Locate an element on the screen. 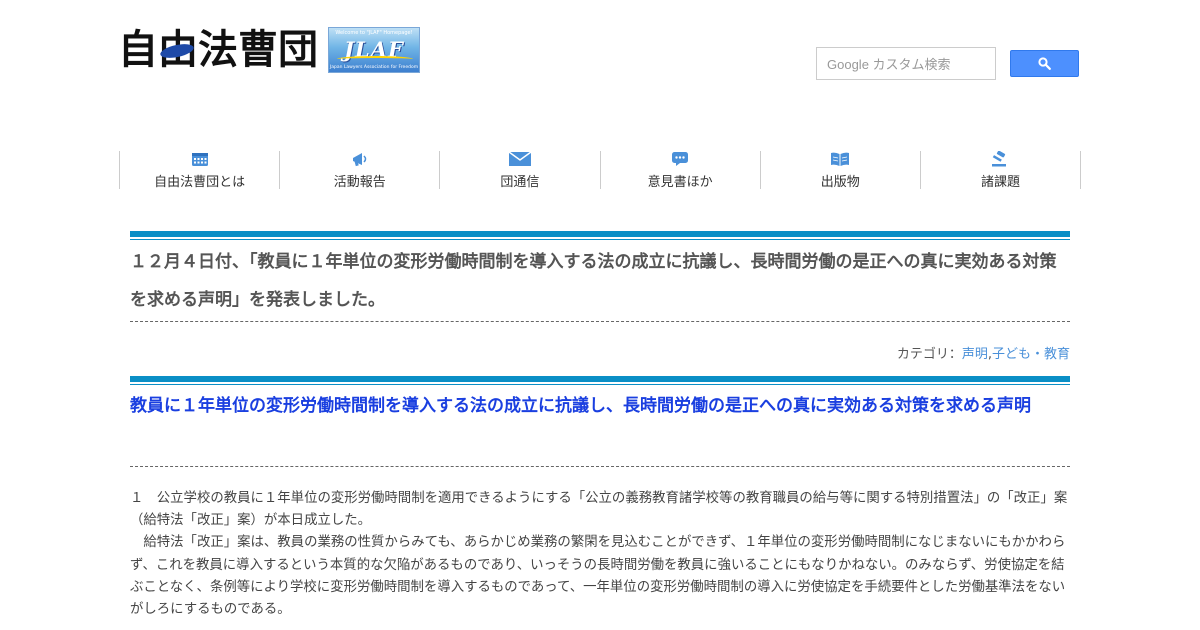  post-title-rule-thin is located at coordinates (600, 239).